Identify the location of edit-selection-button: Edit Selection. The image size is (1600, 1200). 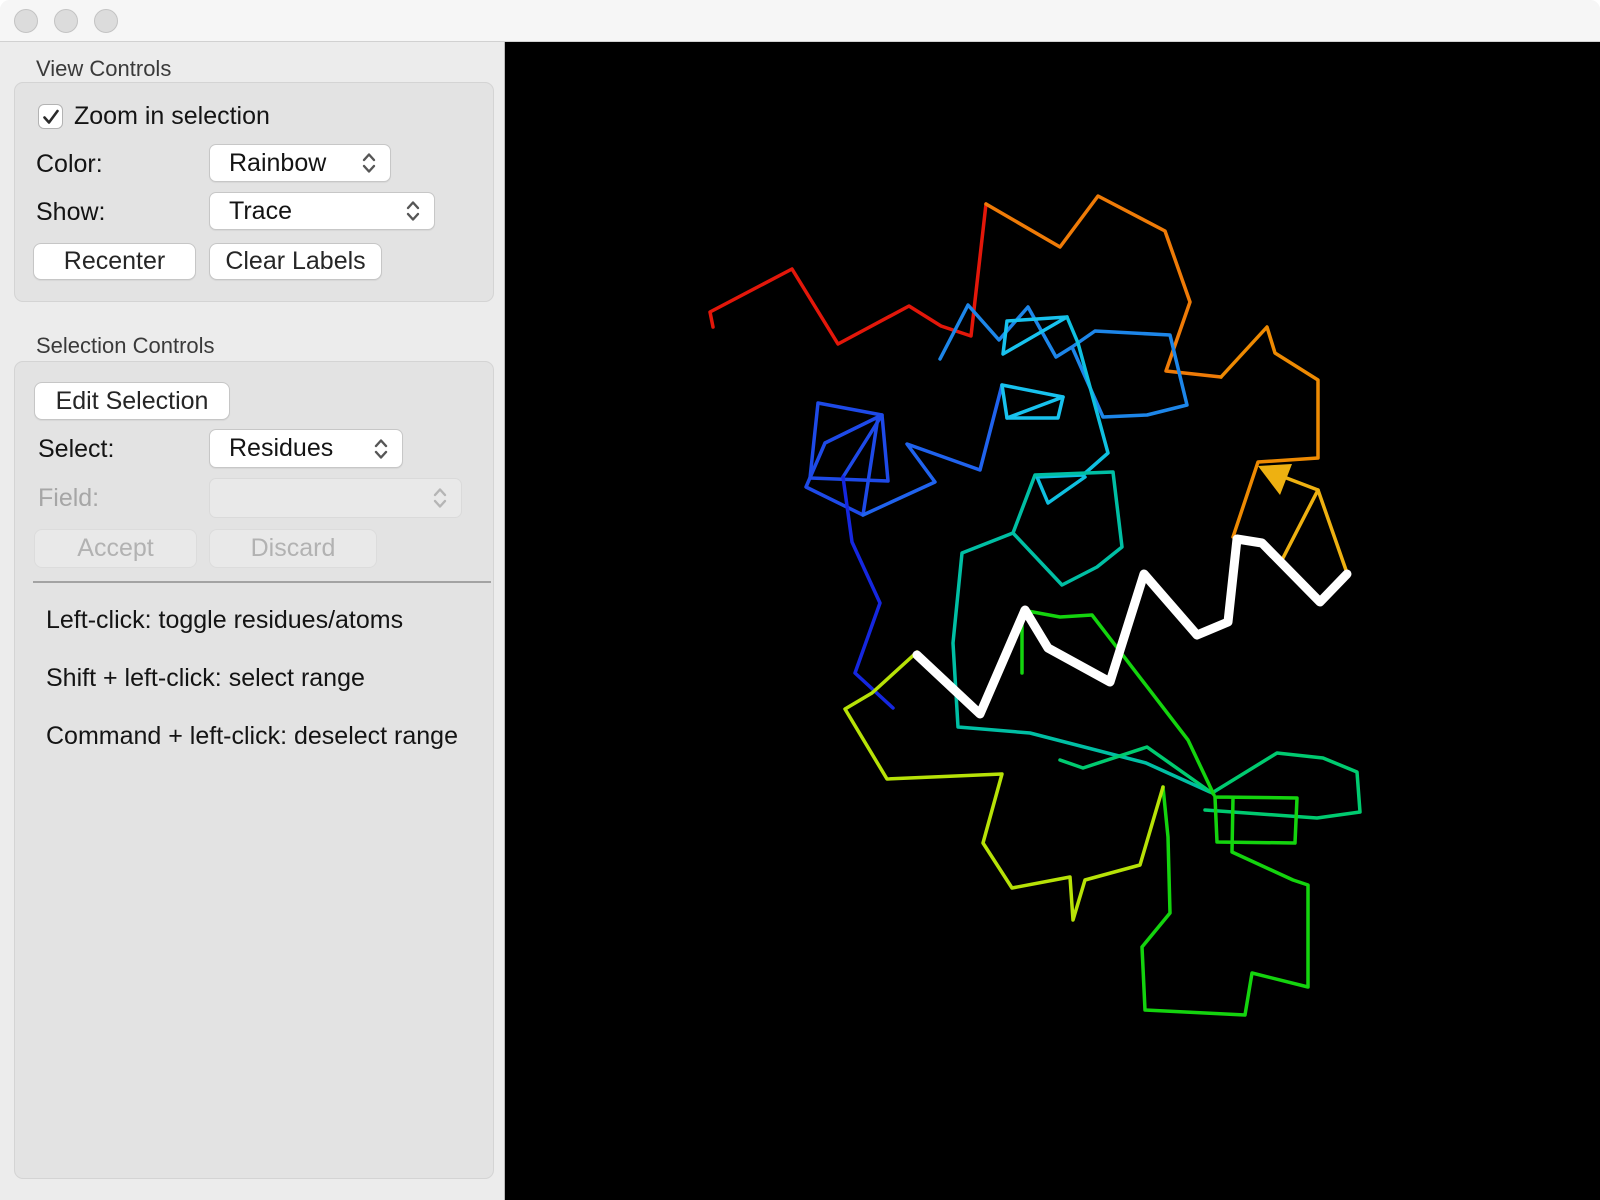
(132, 401).